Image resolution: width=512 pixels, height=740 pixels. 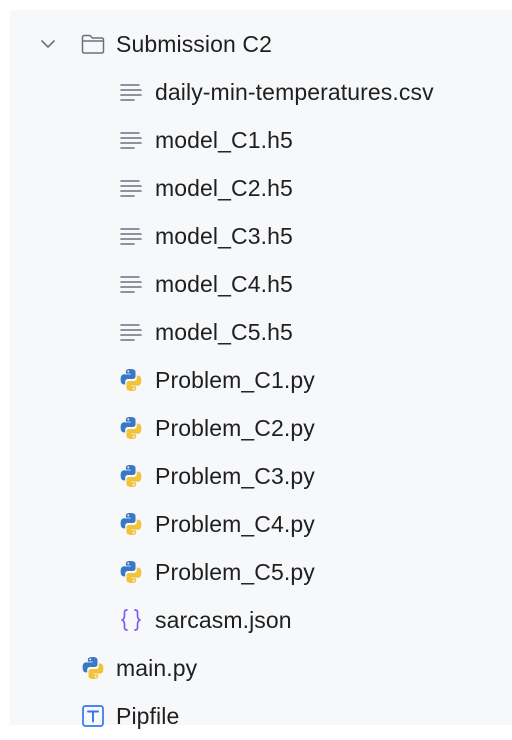 I want to click on json-file-icon, so click(x=131, y=620).